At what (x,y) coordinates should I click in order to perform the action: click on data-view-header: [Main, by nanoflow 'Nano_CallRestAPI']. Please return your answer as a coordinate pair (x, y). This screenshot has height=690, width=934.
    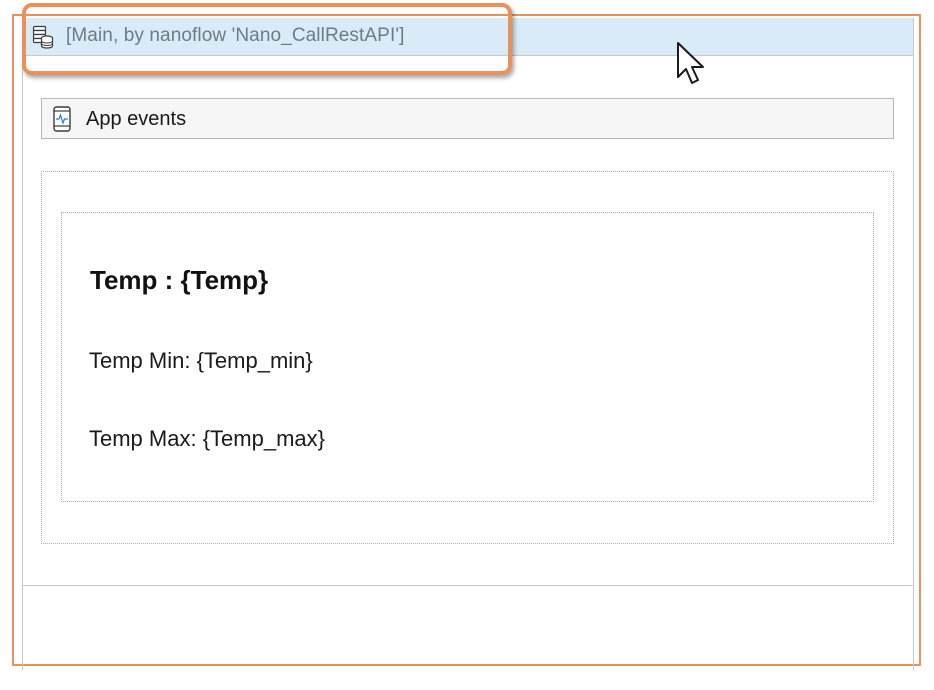
    Looking at the image, I should click on (468, 37).